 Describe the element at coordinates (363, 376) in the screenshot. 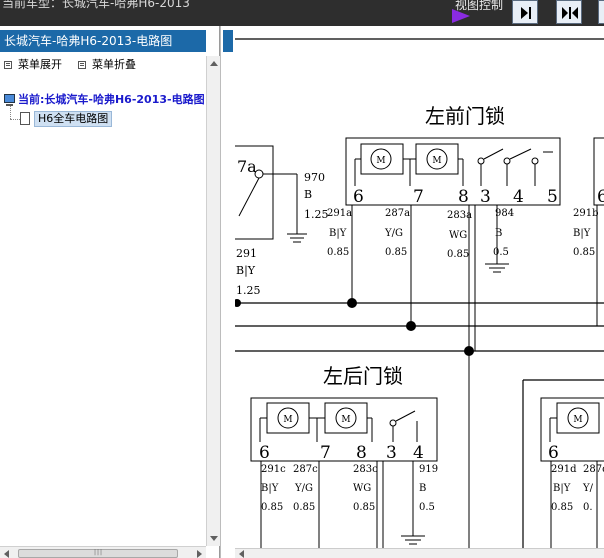

I see `rear-lock-title: 左后门锁` at that location.